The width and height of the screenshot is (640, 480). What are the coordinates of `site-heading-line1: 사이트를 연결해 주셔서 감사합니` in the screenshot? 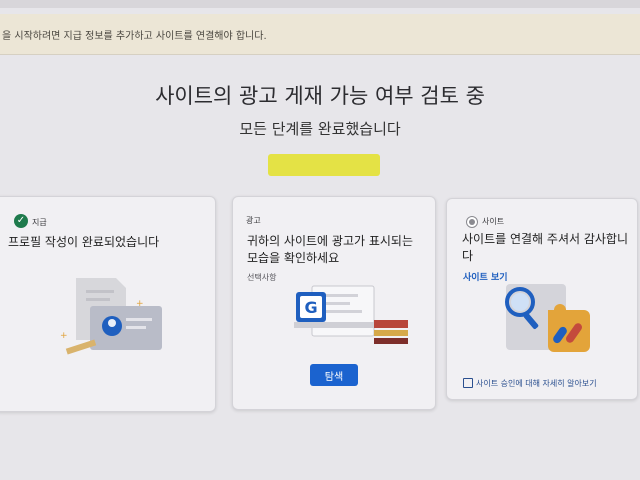 It's located at (545, 239).